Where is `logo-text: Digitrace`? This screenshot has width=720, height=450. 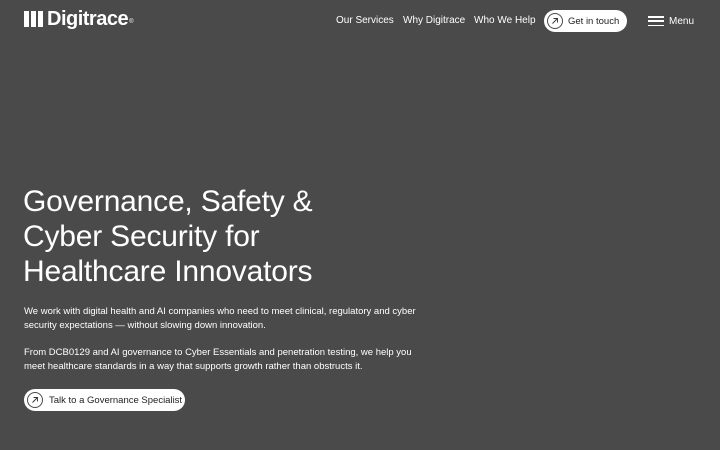
logo-text: Digitrace is located at coordinates (88, 19).